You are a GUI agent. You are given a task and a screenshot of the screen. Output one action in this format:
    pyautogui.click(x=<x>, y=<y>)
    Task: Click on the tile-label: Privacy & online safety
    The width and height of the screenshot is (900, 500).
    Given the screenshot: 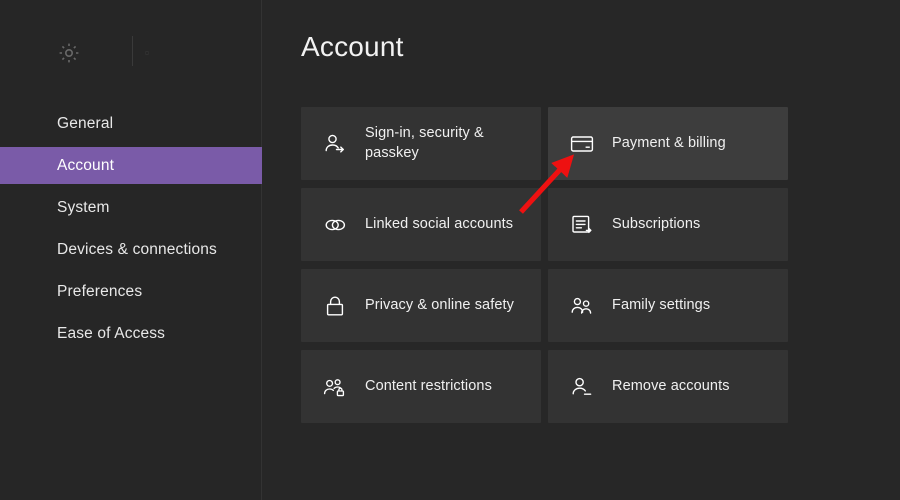 What is the action you would take?
    pyautogui.click(x=439, y=304)
    